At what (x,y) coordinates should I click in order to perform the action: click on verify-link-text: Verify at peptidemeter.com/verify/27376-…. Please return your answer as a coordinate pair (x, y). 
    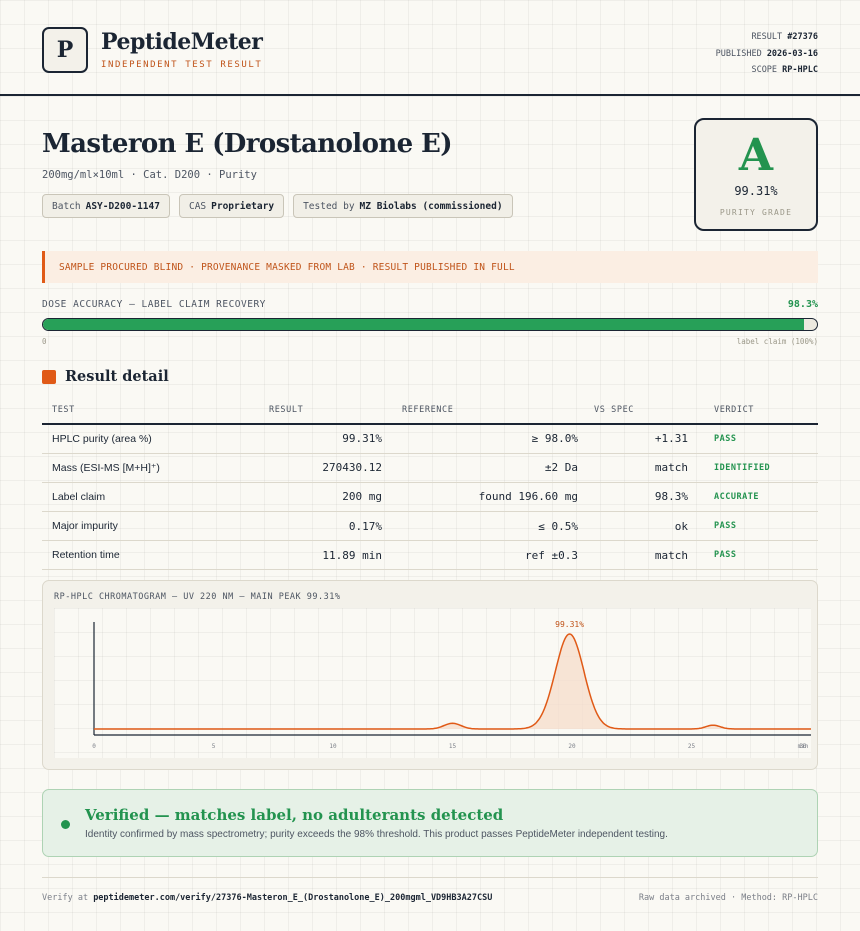
    Looking at the image, I should click on (267, 898).